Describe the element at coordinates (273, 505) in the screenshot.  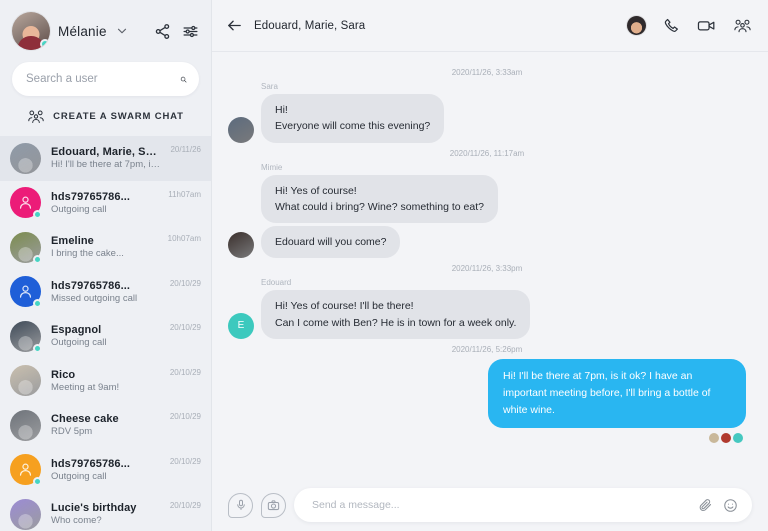
I see `camera-button` at that location.